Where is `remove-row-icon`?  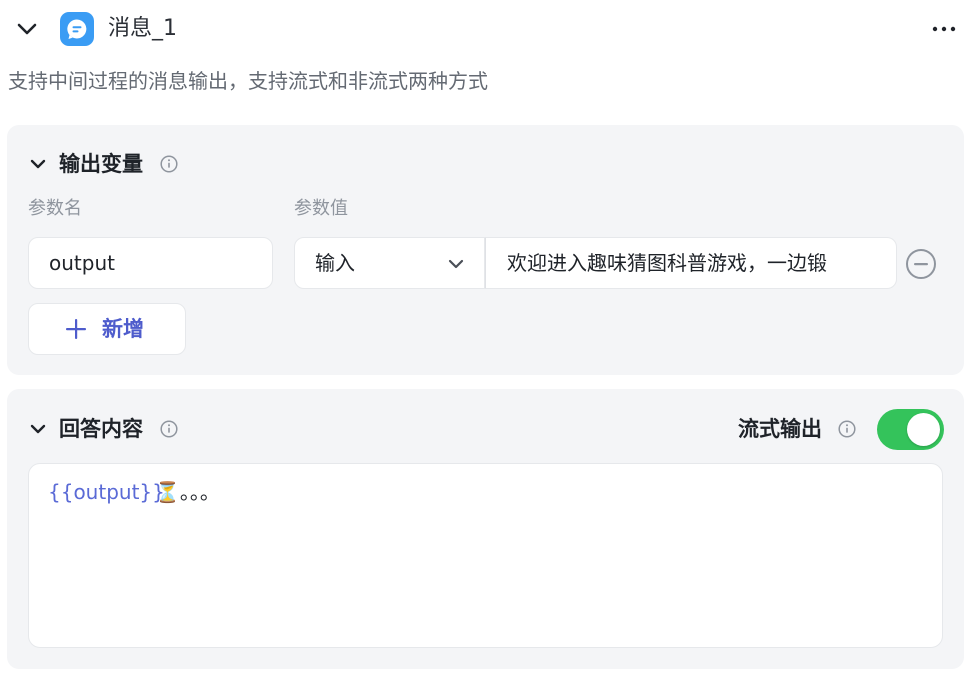
remove-row-icon is located at coordinates (921, 264).